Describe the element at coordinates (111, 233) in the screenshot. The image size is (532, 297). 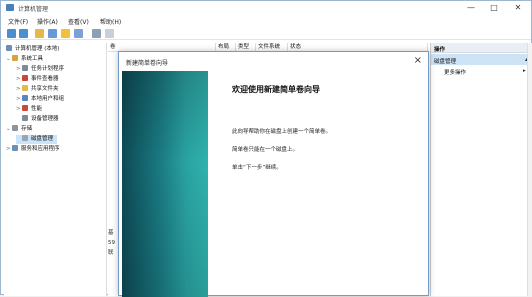
I see `disk-label: 基` at that location.